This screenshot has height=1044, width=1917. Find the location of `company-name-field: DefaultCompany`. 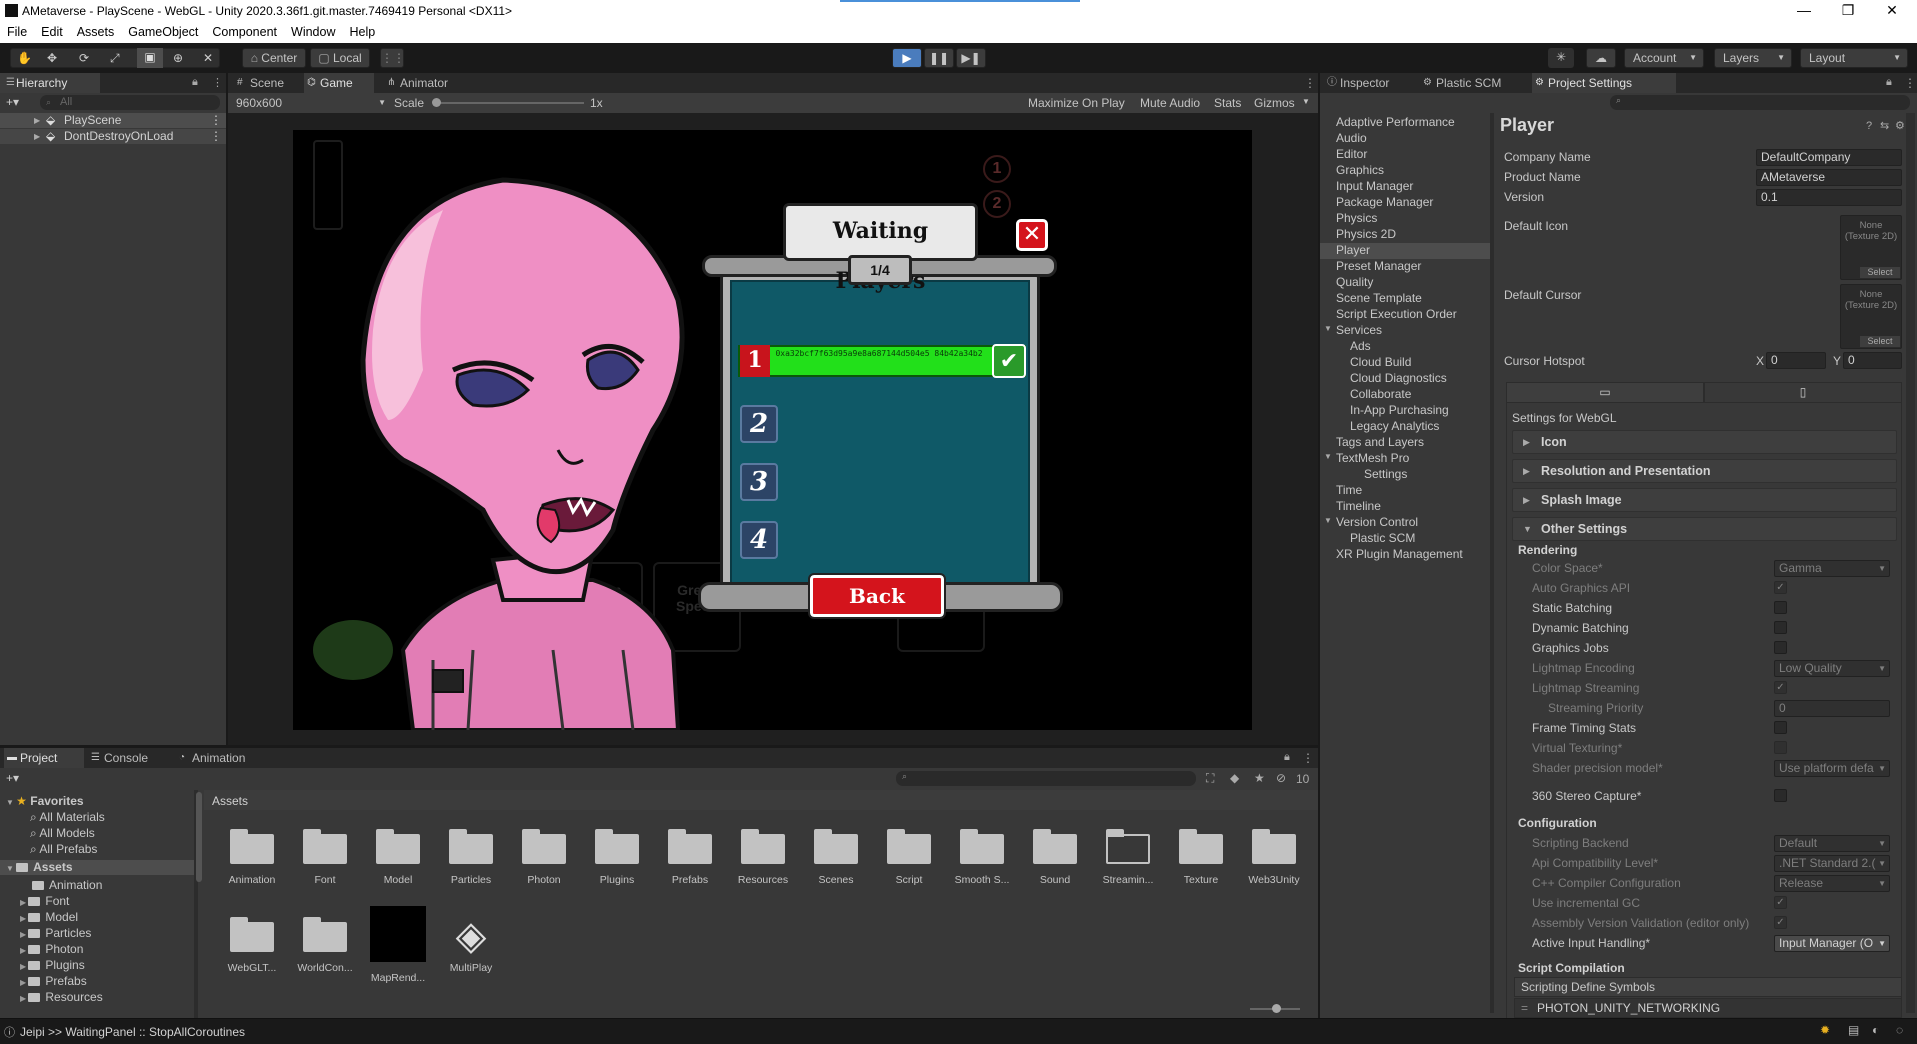

company-name-field: DefaultCompany is located at coordinates (1829, 157).